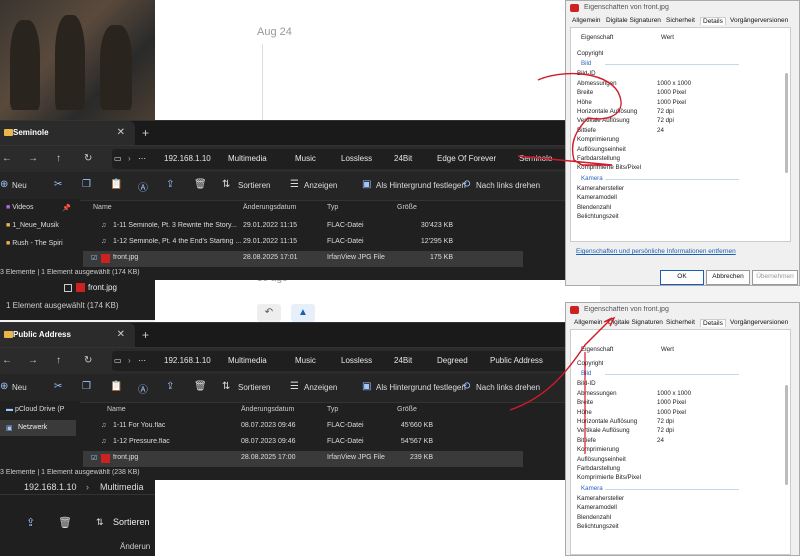 The height and width of the screenshot is (556, 800). I want to click on new-button: Neu, so click(19, 185).